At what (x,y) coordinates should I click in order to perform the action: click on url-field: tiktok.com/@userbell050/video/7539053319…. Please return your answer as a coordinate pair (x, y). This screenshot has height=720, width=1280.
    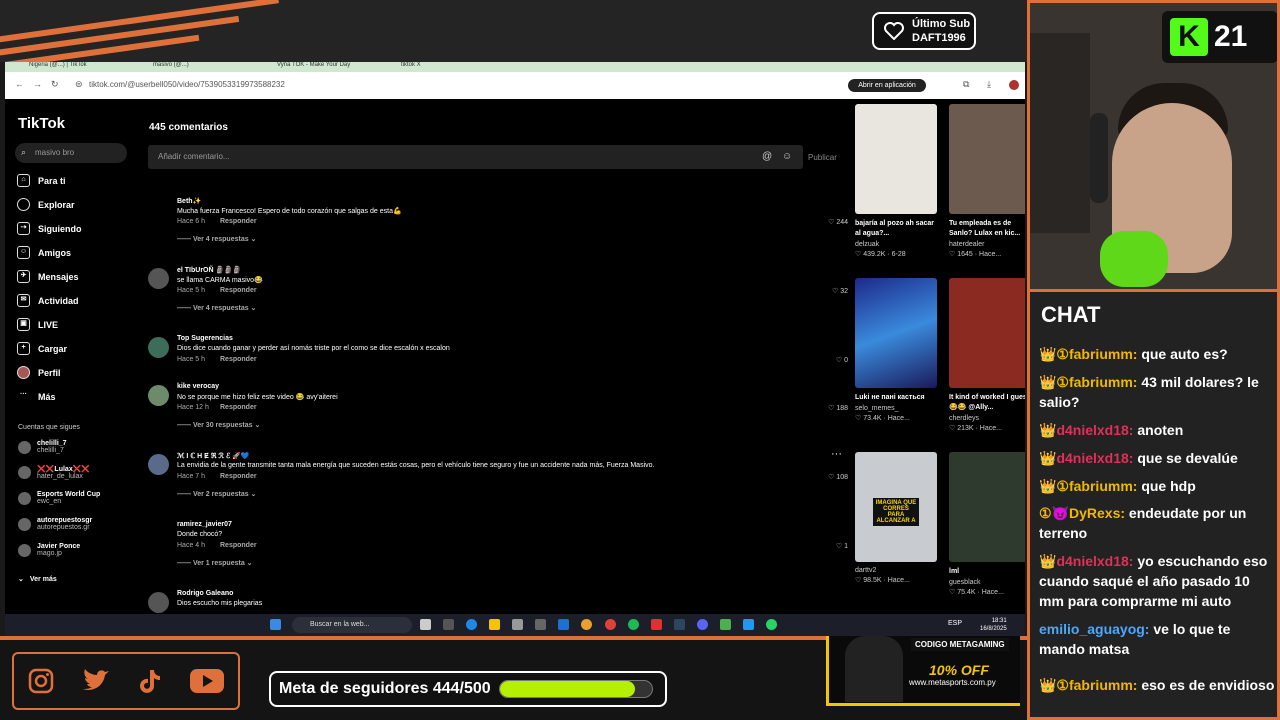
    Looking at the image, I should click on (187, 84).